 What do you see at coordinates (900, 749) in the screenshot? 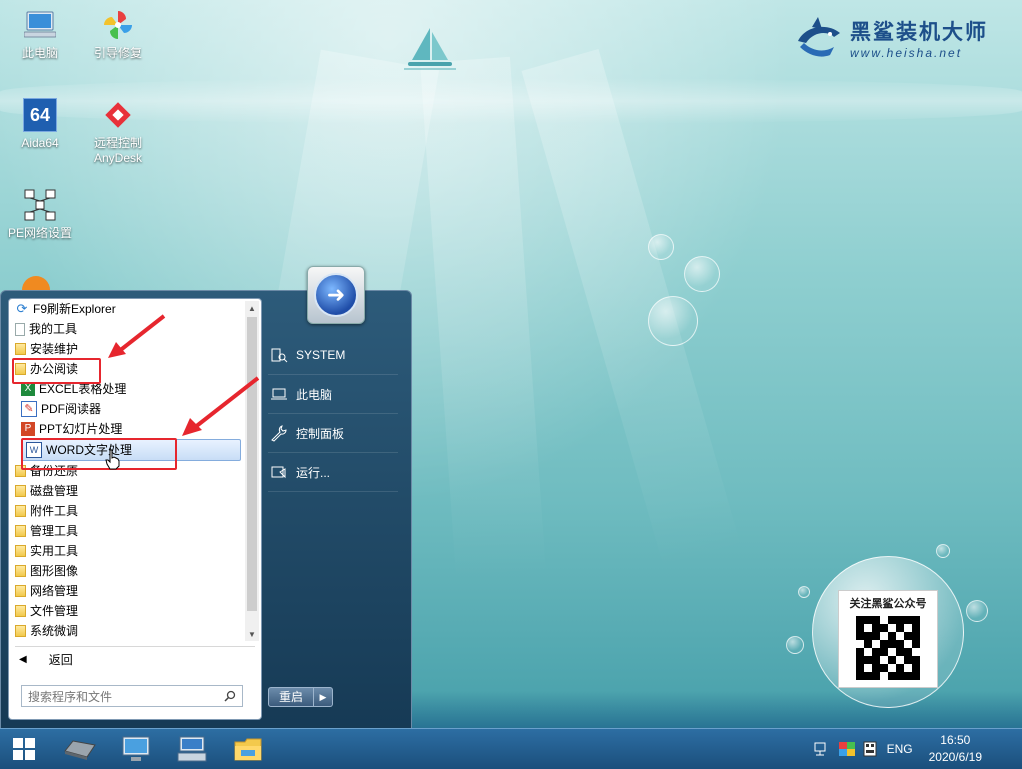
I see `language-indicator: ENG` at bounding box center [900, 749].